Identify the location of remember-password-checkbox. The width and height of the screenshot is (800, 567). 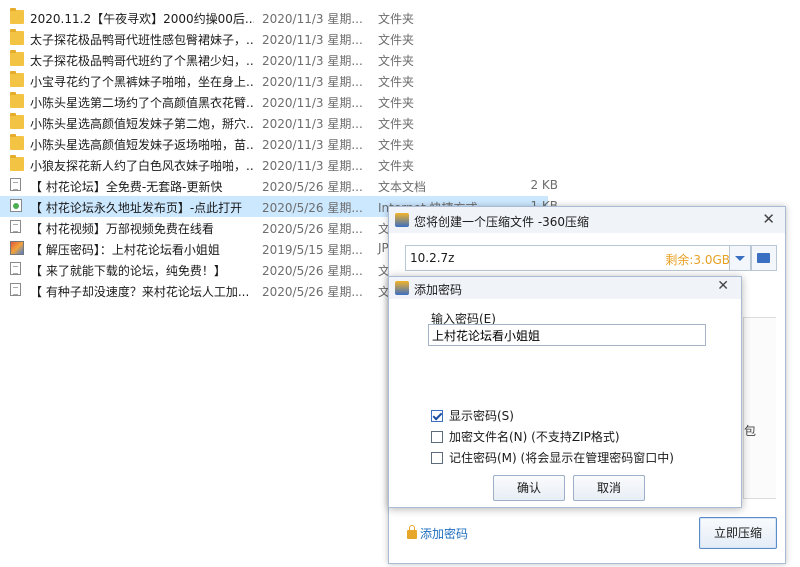
(437, 458).